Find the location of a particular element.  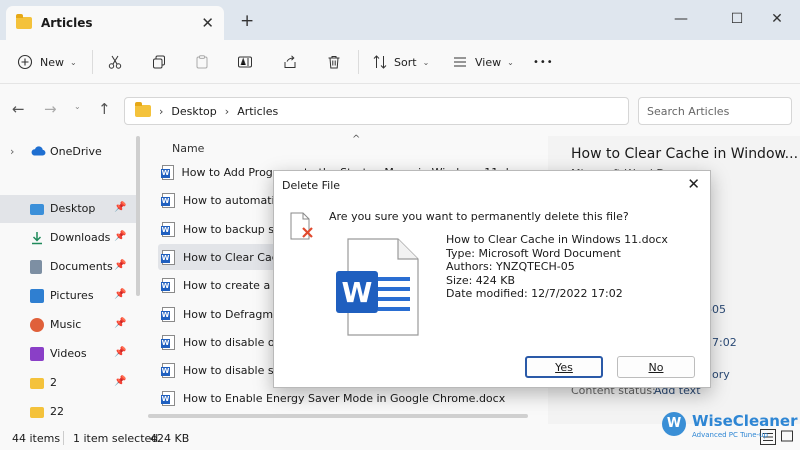

copy-button is located at coordinates (159, 62).